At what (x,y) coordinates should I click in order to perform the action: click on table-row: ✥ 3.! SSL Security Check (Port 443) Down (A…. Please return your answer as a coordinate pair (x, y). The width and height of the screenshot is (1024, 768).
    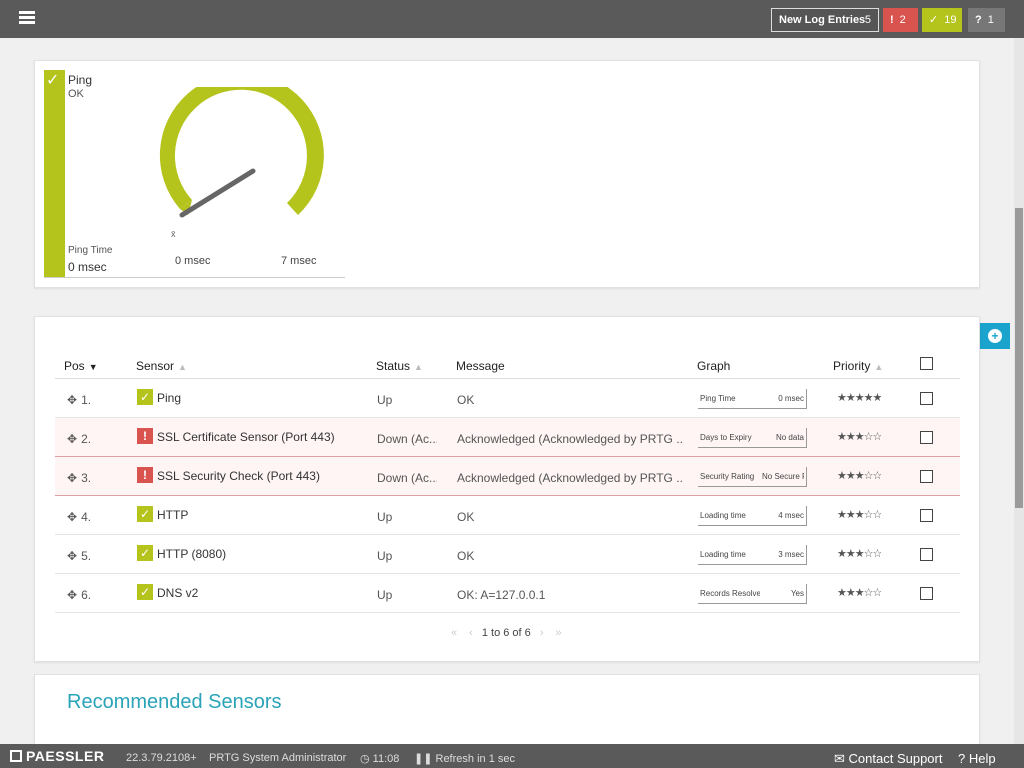
    Looking at the image, I should click on (507, 476).